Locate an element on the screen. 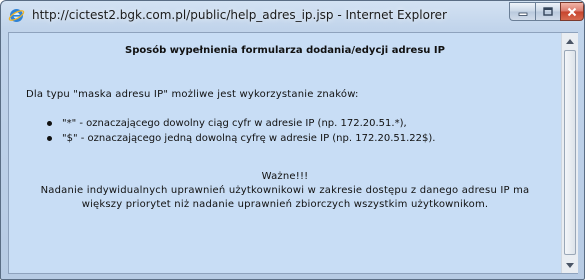 The height and width of the screenshot is (280, 585). scroll-up-arrow-icon is located at coordinates (570, 41).